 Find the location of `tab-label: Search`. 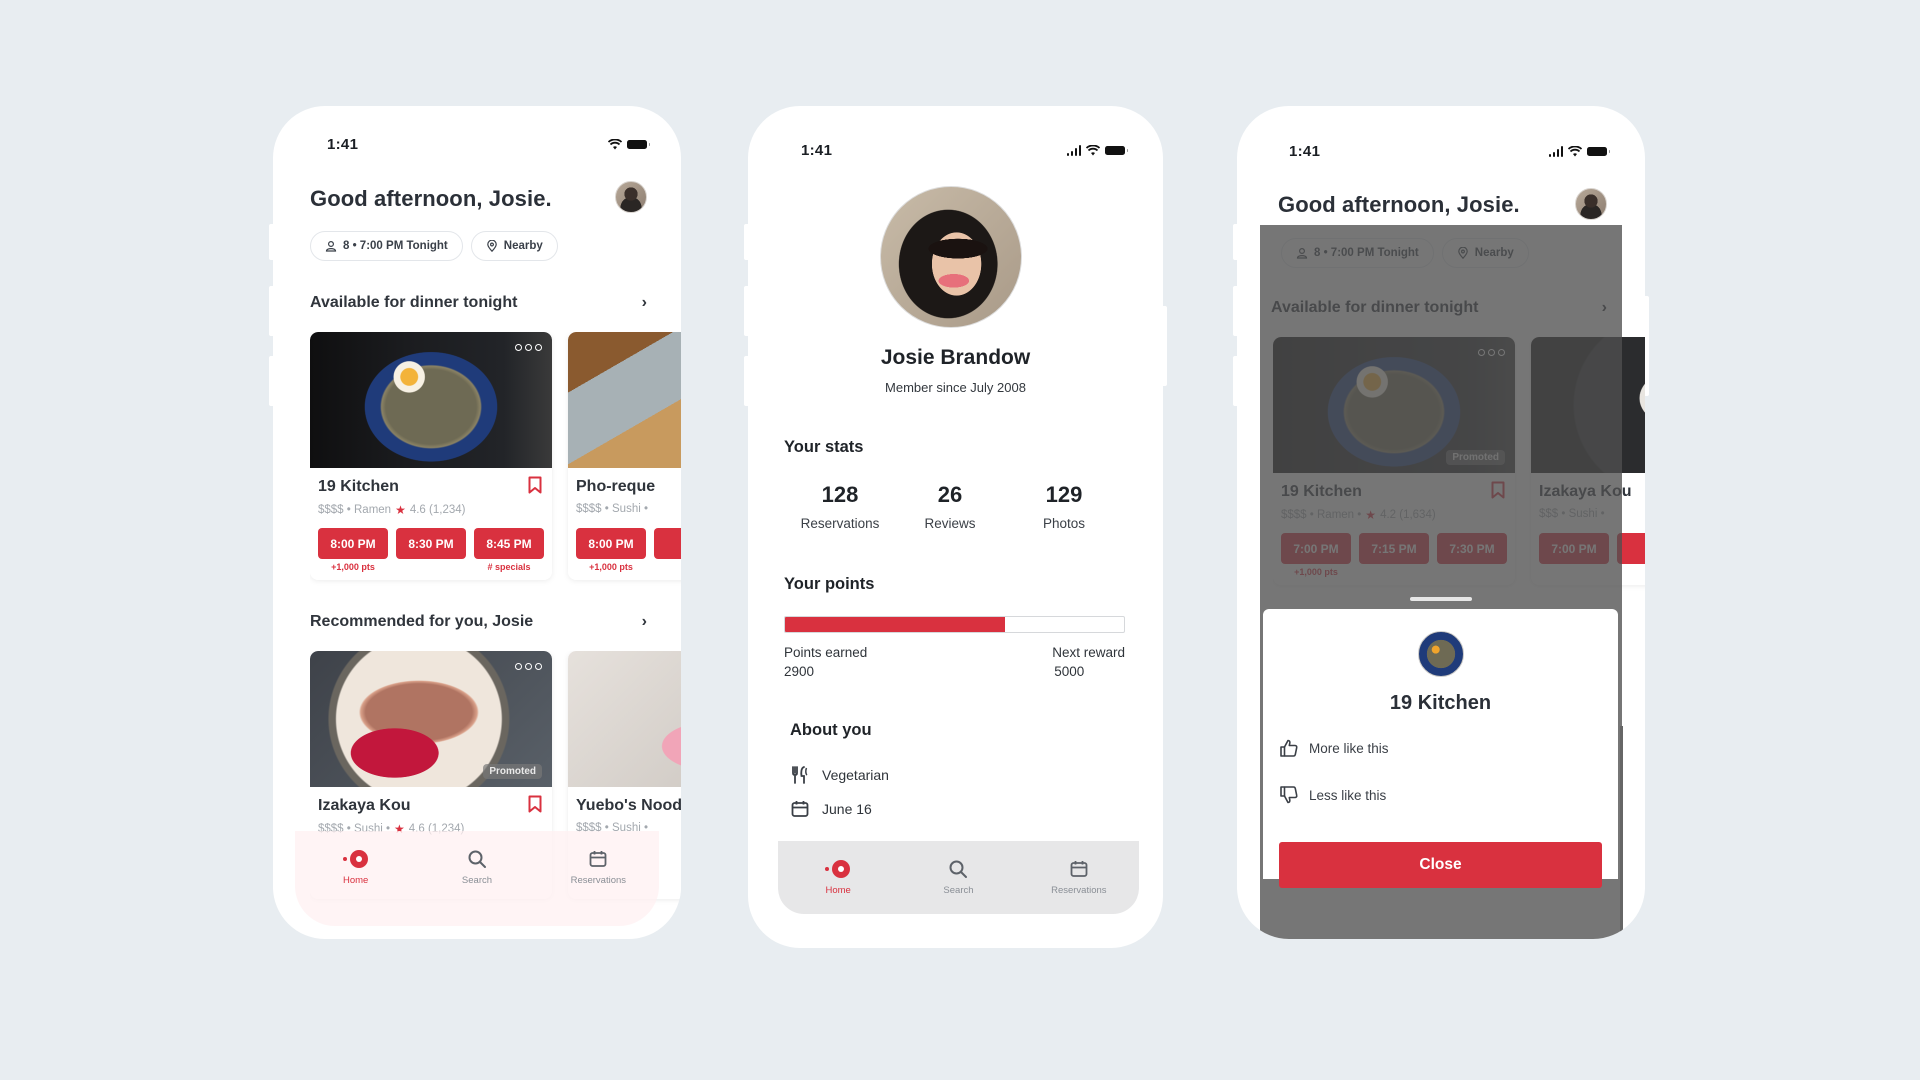

tab-label: Search is located at coordinates (477, 880).